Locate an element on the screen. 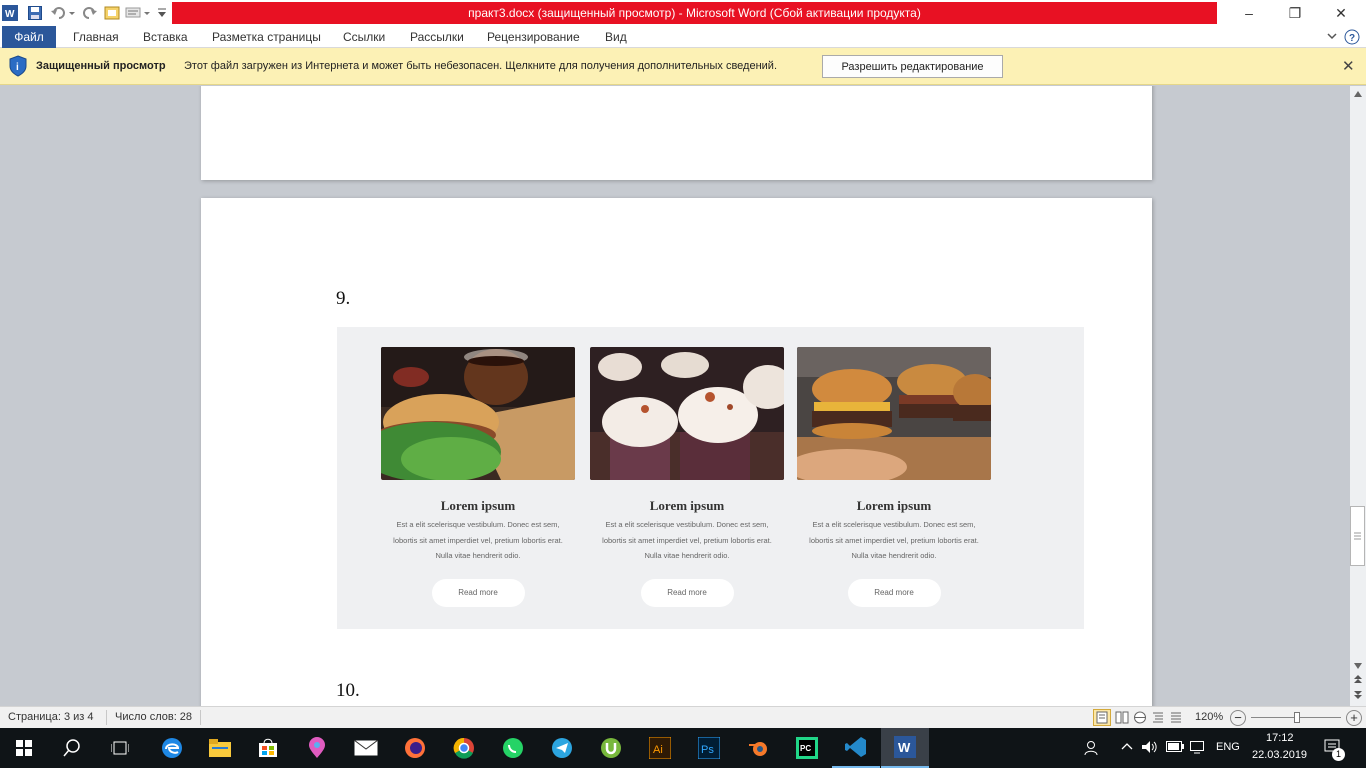  blender-icon is located at coordinates (758, 748).